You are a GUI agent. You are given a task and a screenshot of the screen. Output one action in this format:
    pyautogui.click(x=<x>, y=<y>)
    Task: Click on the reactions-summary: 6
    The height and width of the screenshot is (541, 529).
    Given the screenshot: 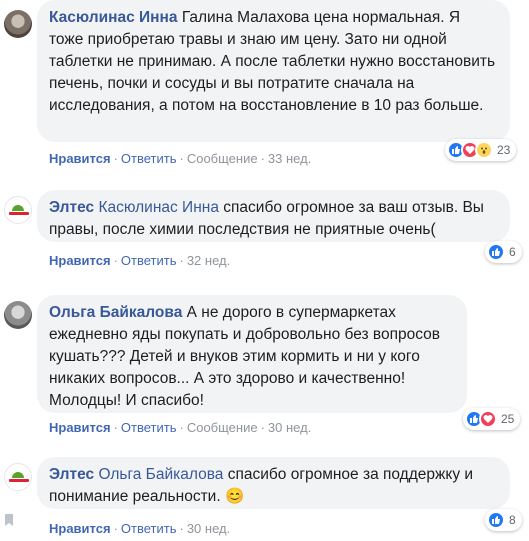 What is the action you would take?
    pyautogui.click(x=503, y=252)
    